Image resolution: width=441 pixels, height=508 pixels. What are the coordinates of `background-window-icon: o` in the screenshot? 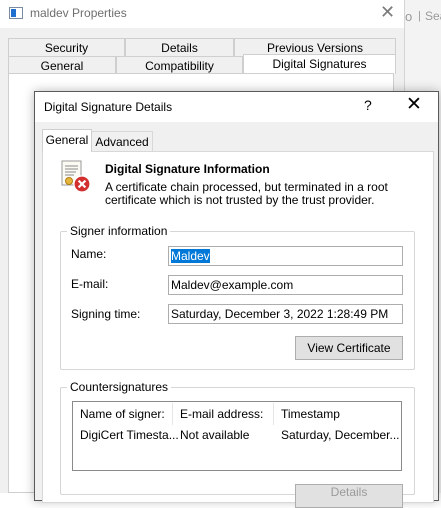 It's located at (409, 16).